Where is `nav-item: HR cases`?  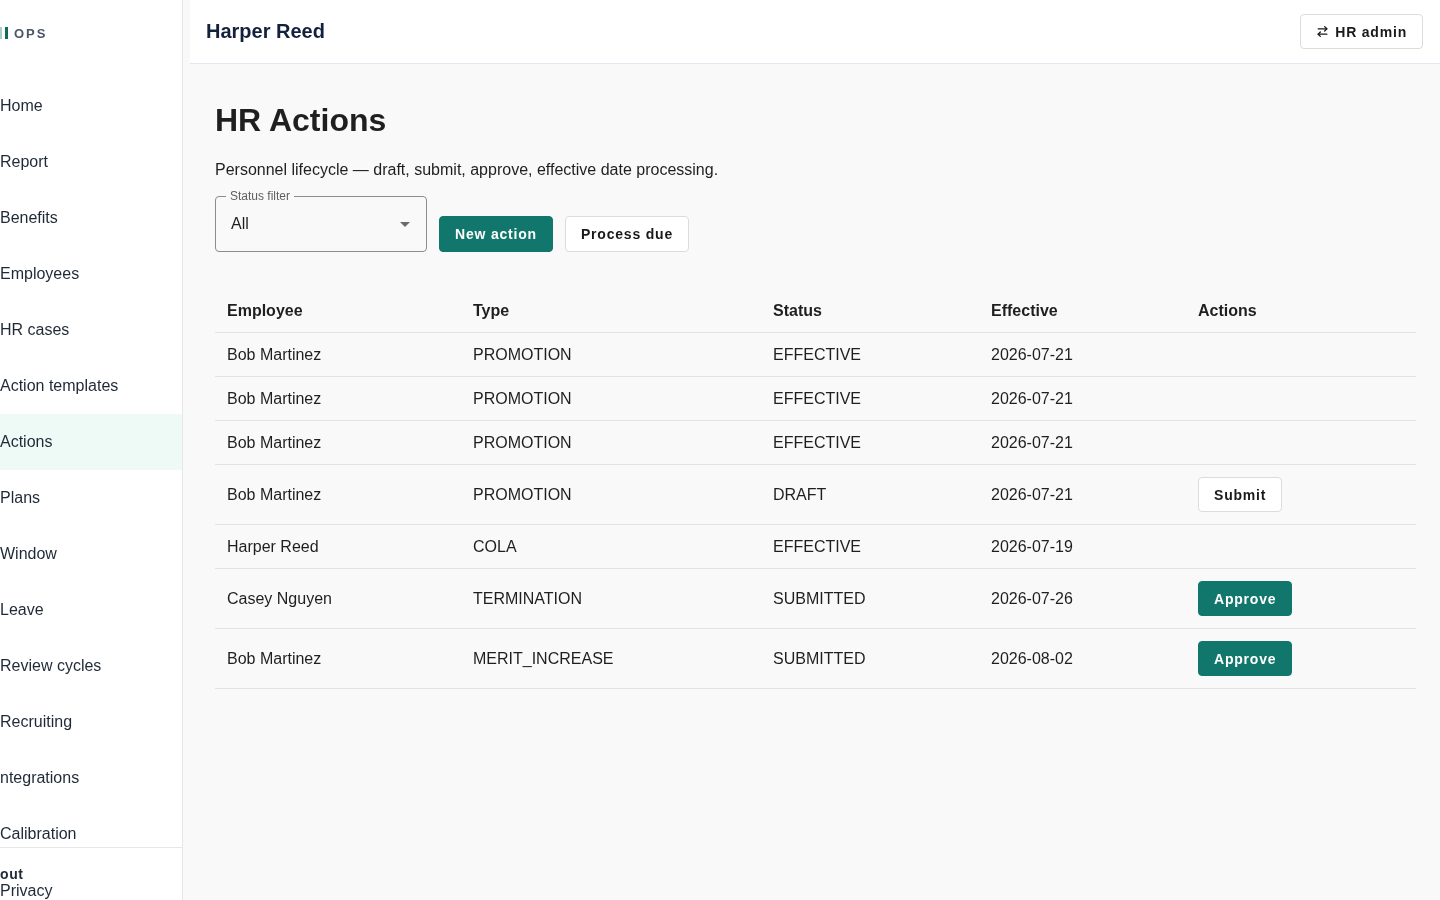
nav-item: HR cases is located at coordinates (91, 330).